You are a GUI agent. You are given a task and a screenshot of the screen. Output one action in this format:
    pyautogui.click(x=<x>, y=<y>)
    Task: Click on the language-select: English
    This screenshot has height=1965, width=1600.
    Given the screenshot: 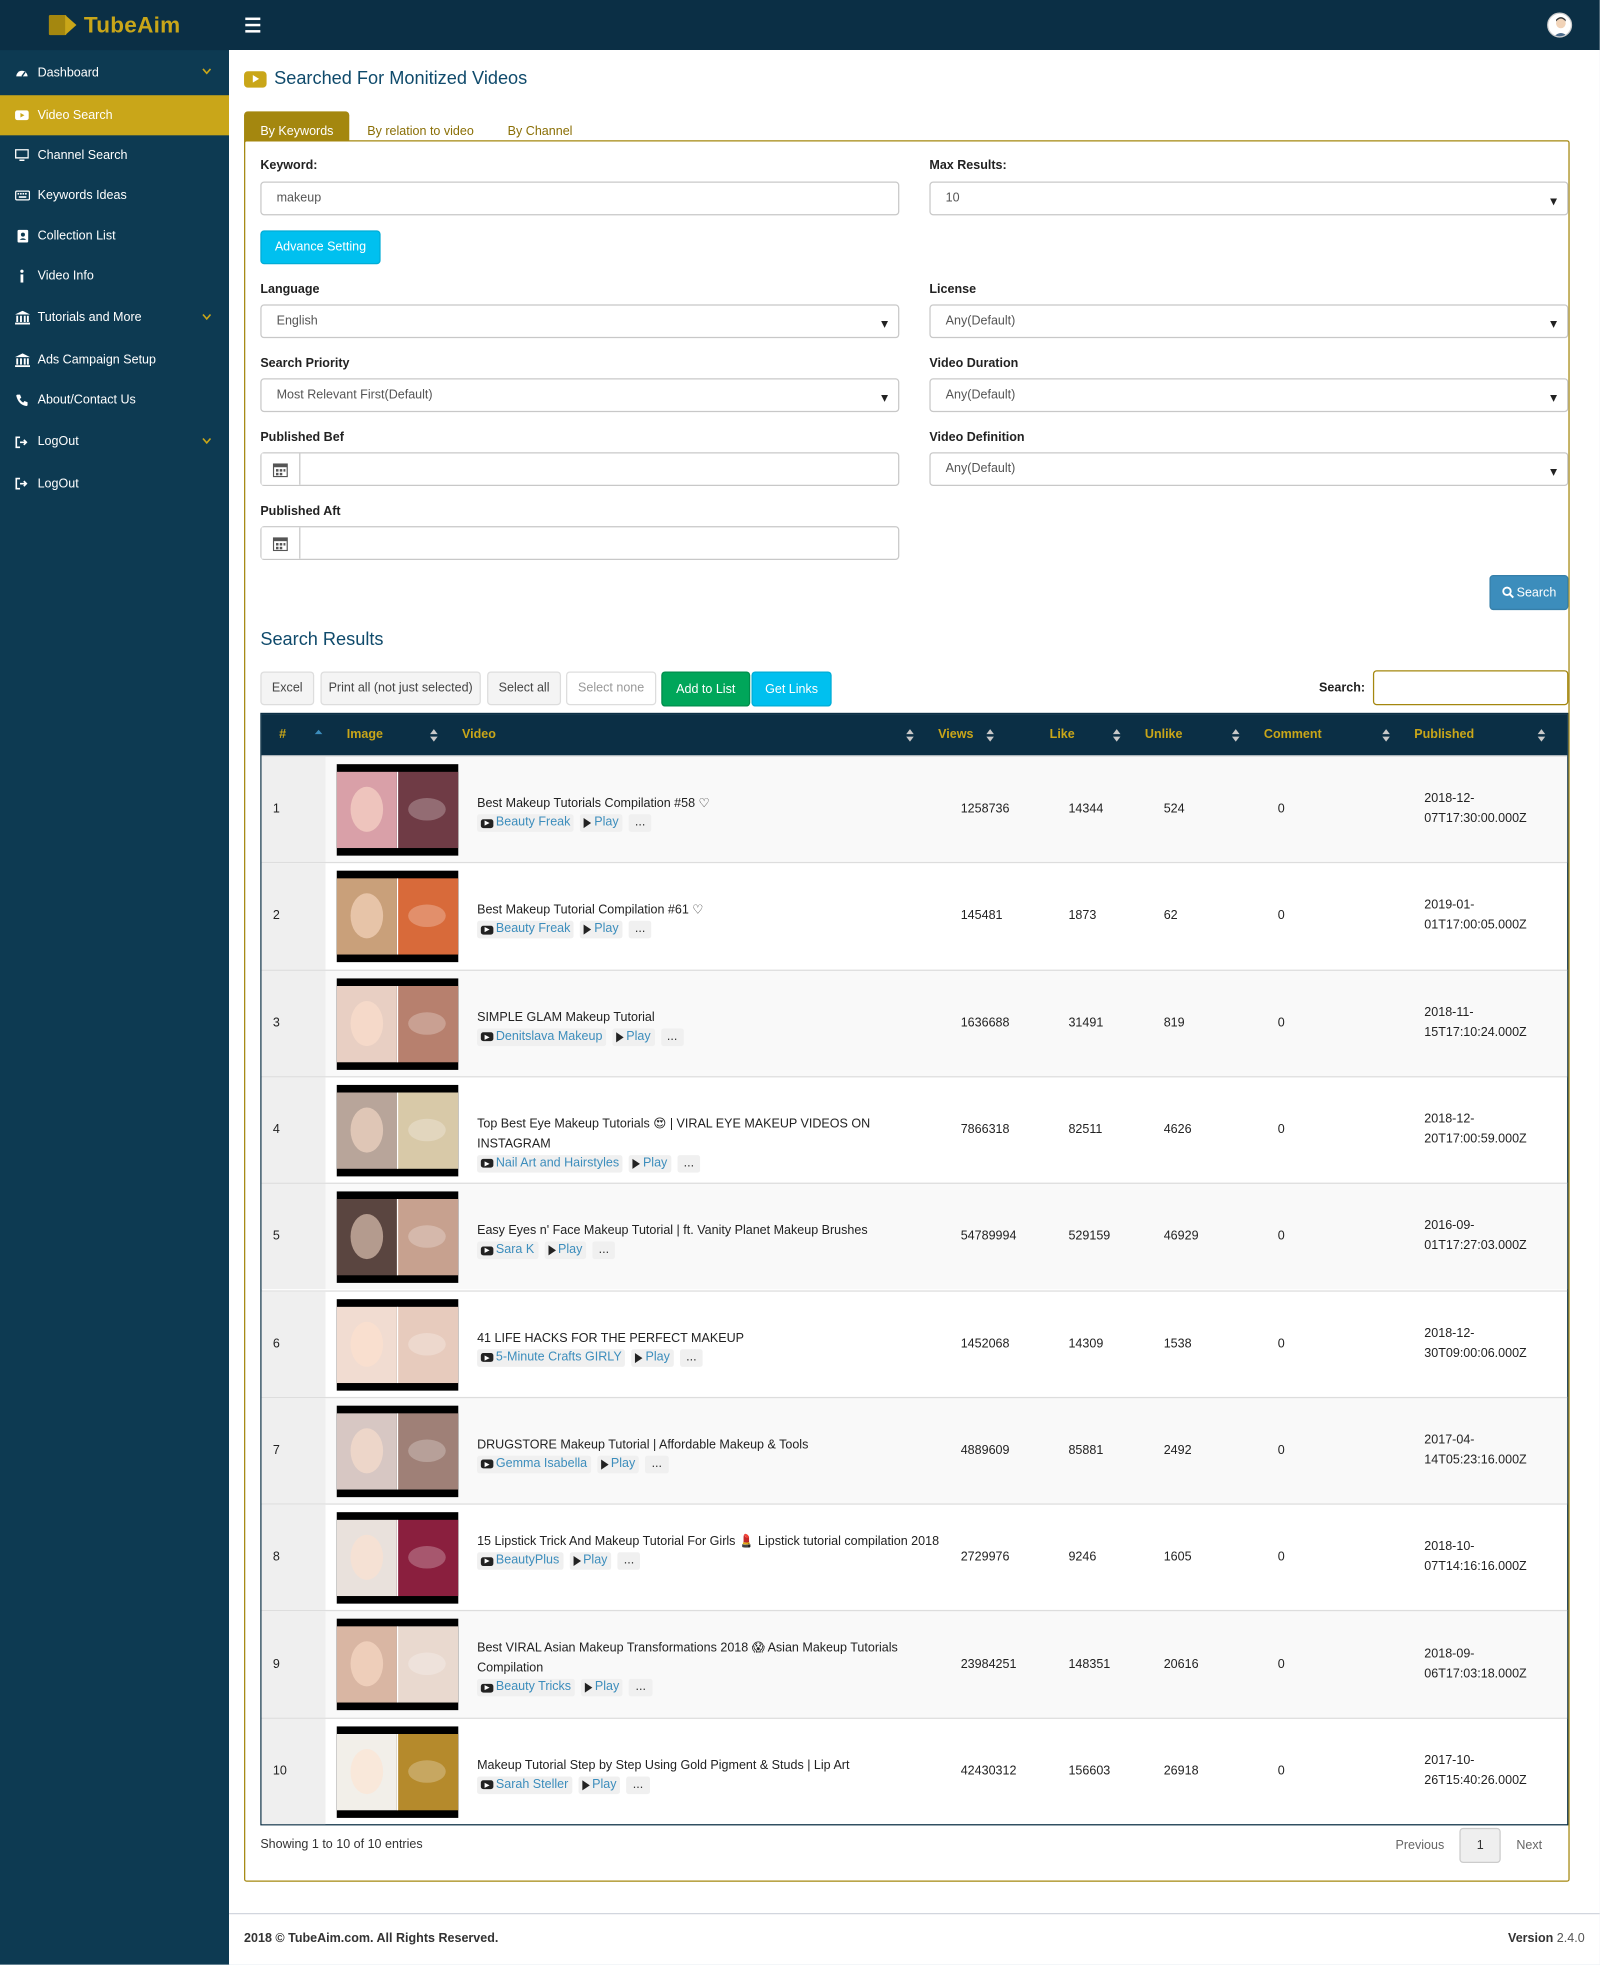 What is the action you would take?
    pyautogui.click(x=580, y=321)
    